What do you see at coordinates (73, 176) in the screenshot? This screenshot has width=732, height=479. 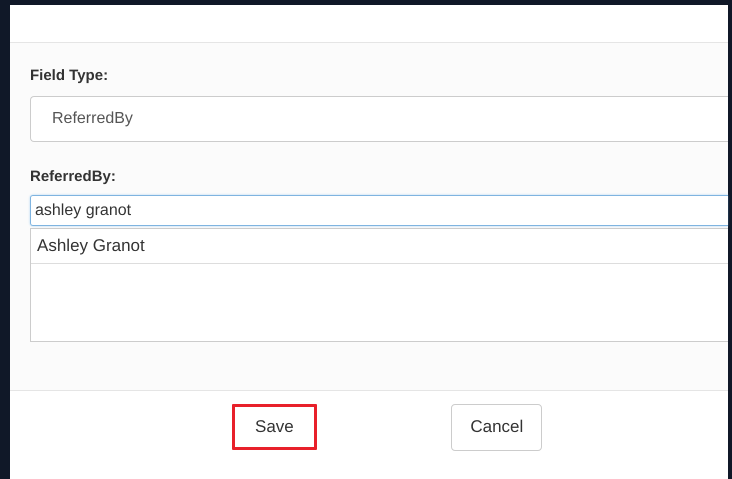 I see `field-label: ReferredBy:` at bounding box center [73, 176].